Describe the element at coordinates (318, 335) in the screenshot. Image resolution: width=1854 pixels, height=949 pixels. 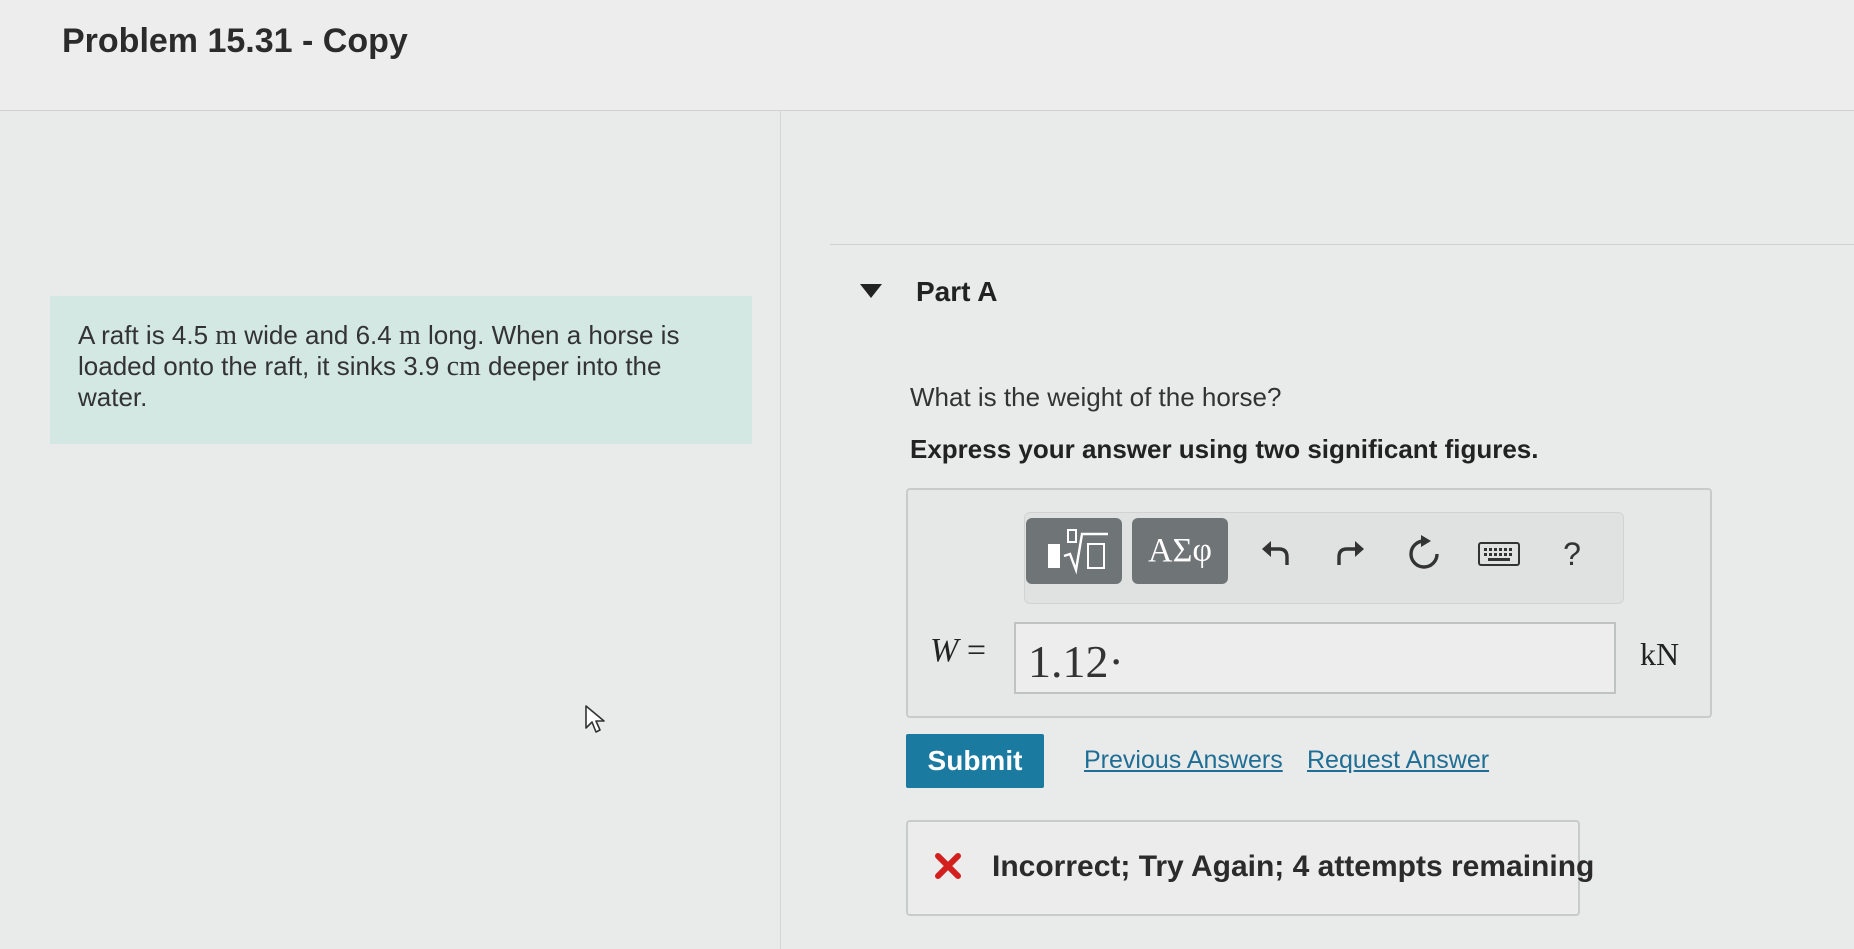
I see `problem-text: wide and 6.4` at that location.